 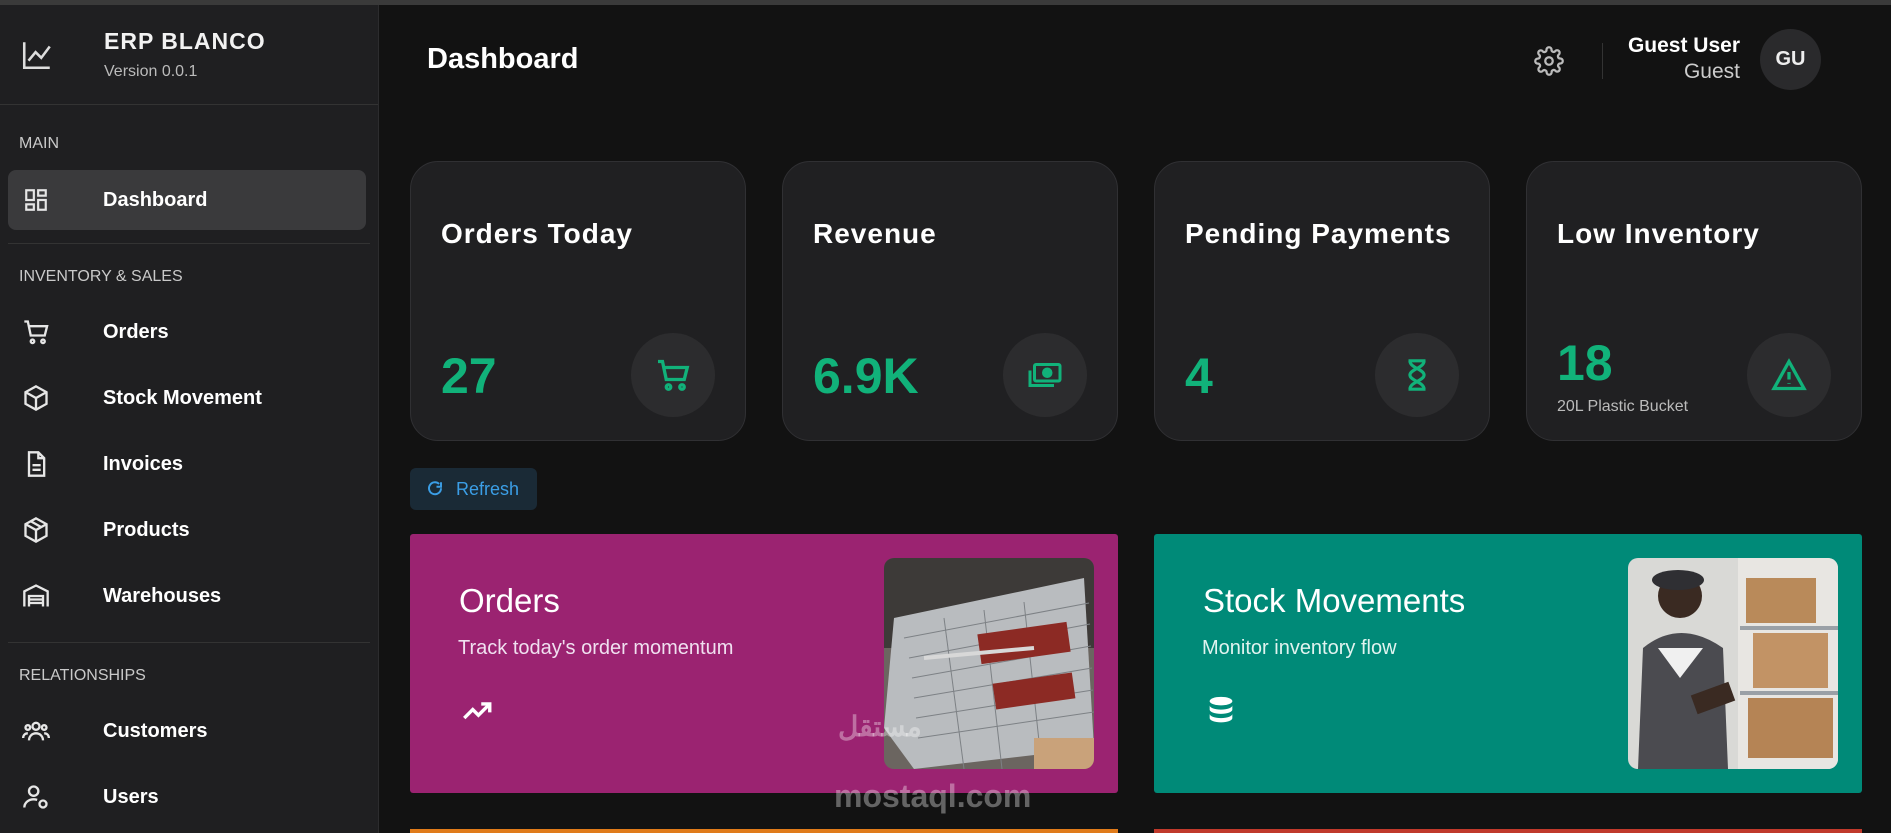 What do you see at coordinates (578, 301) in the screenshot?
I see `stat-card-orders-today: Orders Today 27` at bounding box center [578, 301].